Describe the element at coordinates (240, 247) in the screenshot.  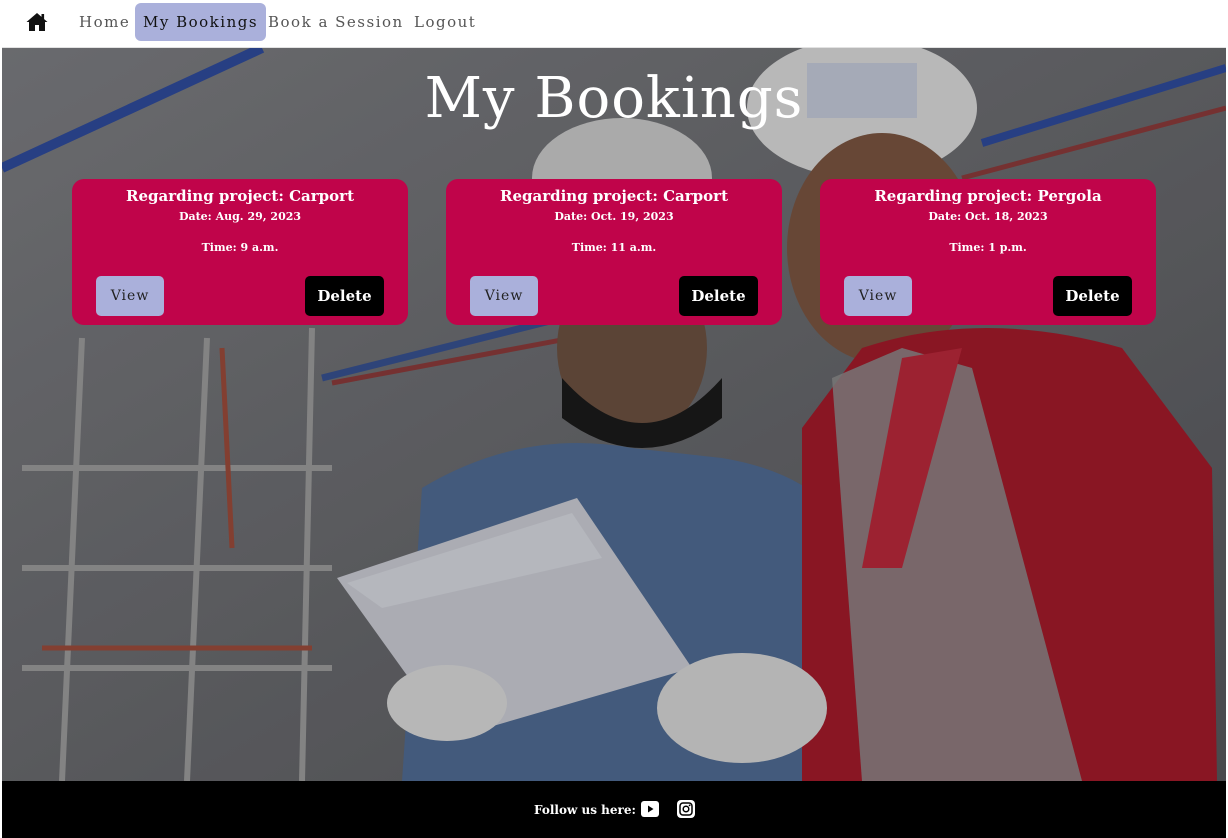
I see `booking-time: Time: 9 a.m.` at that location.